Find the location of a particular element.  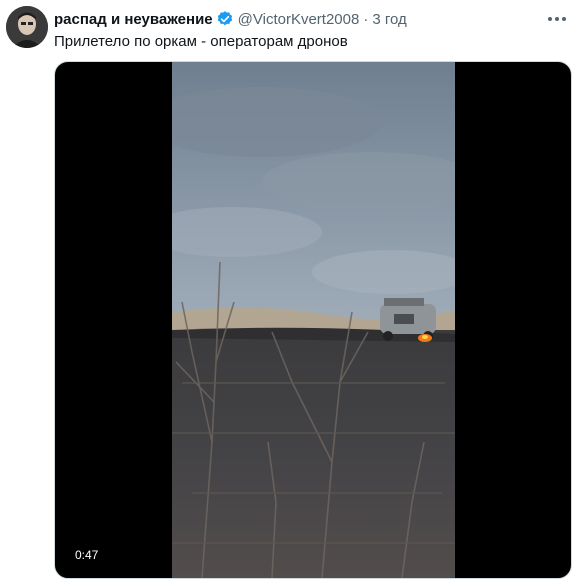

more-options-icon is located at coordinates (557, 19).